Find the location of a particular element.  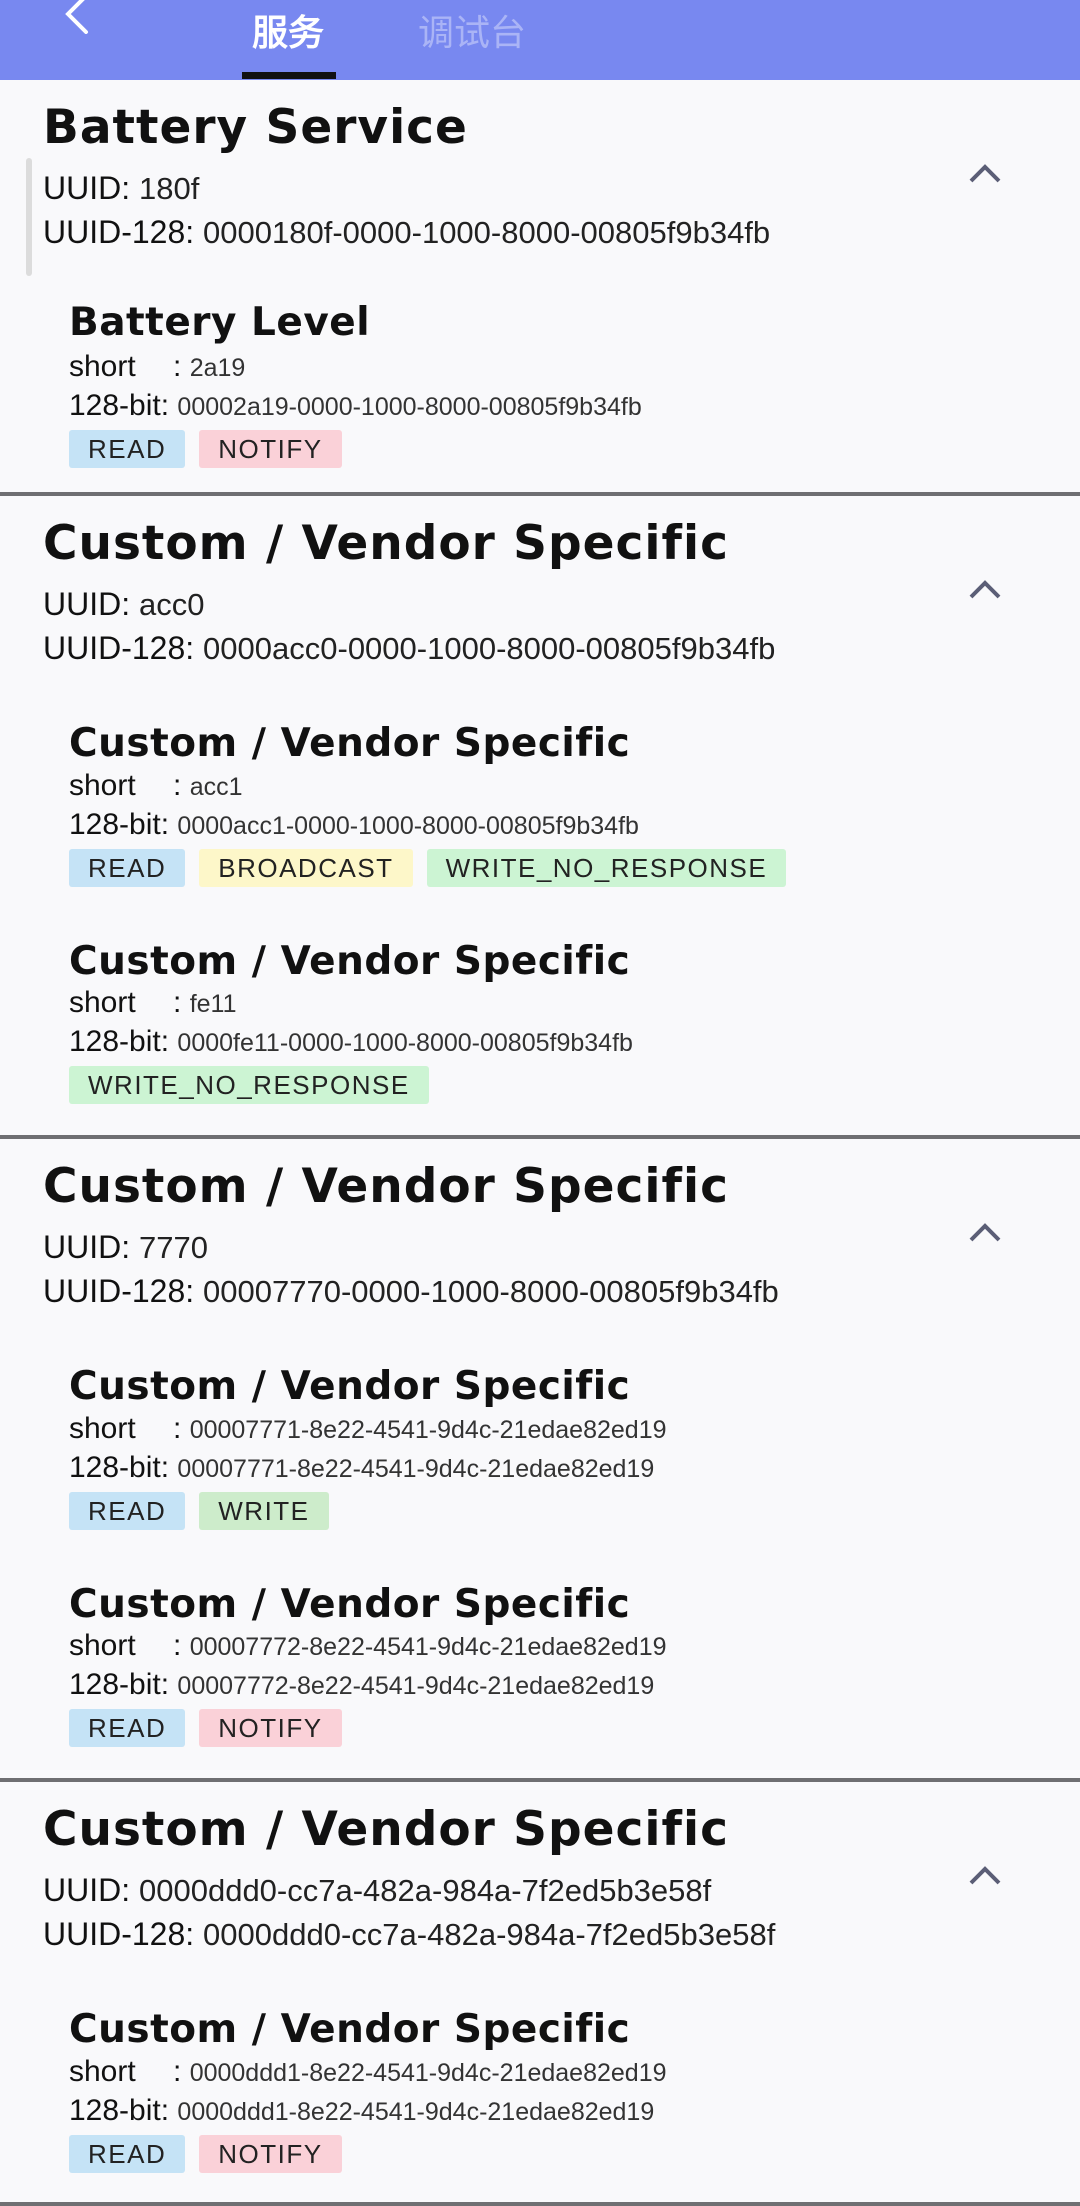

short-value: fe11 is located at coordinates (213, 1004).